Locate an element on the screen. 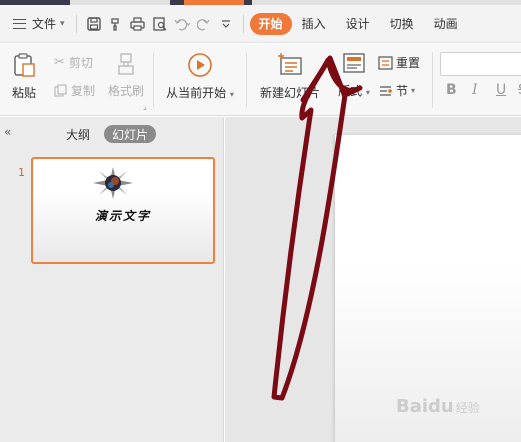  print-preview-icon is located at coordinates (160, 24).